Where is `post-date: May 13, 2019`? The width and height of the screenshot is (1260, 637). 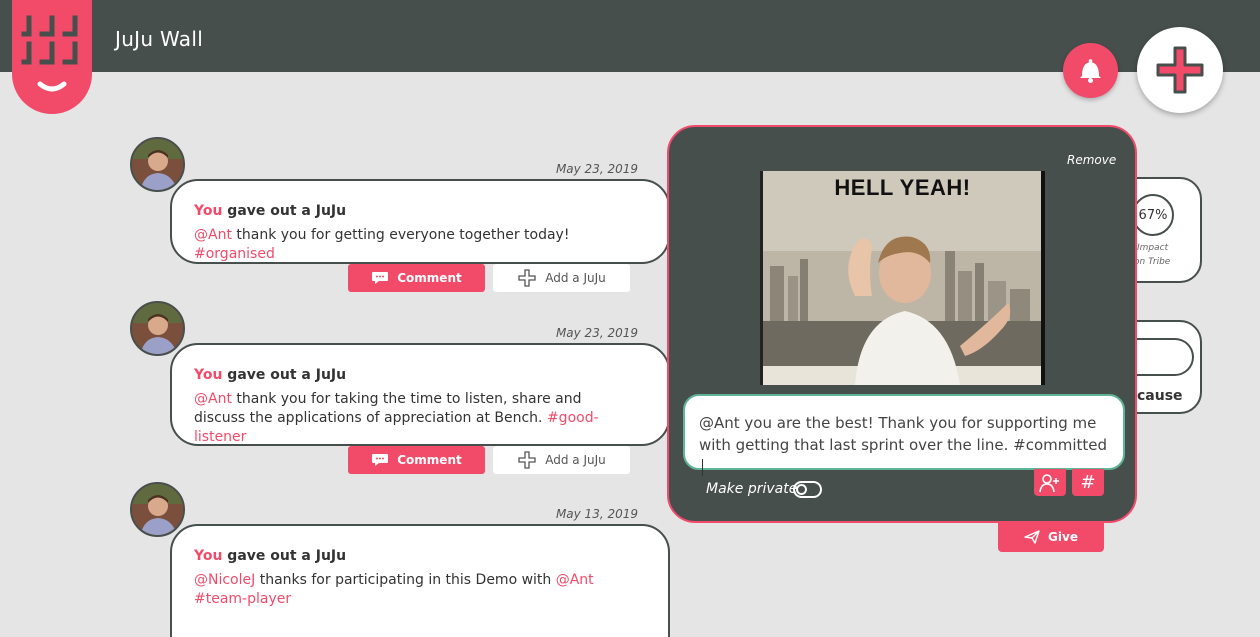
post-date: May 13, 2019 is located at coordinates (596, 514).